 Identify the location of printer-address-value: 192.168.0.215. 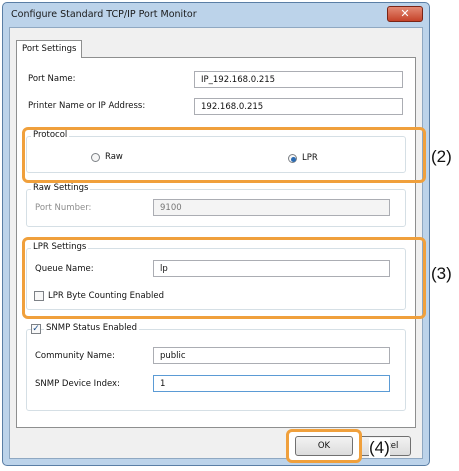
(232, 107).